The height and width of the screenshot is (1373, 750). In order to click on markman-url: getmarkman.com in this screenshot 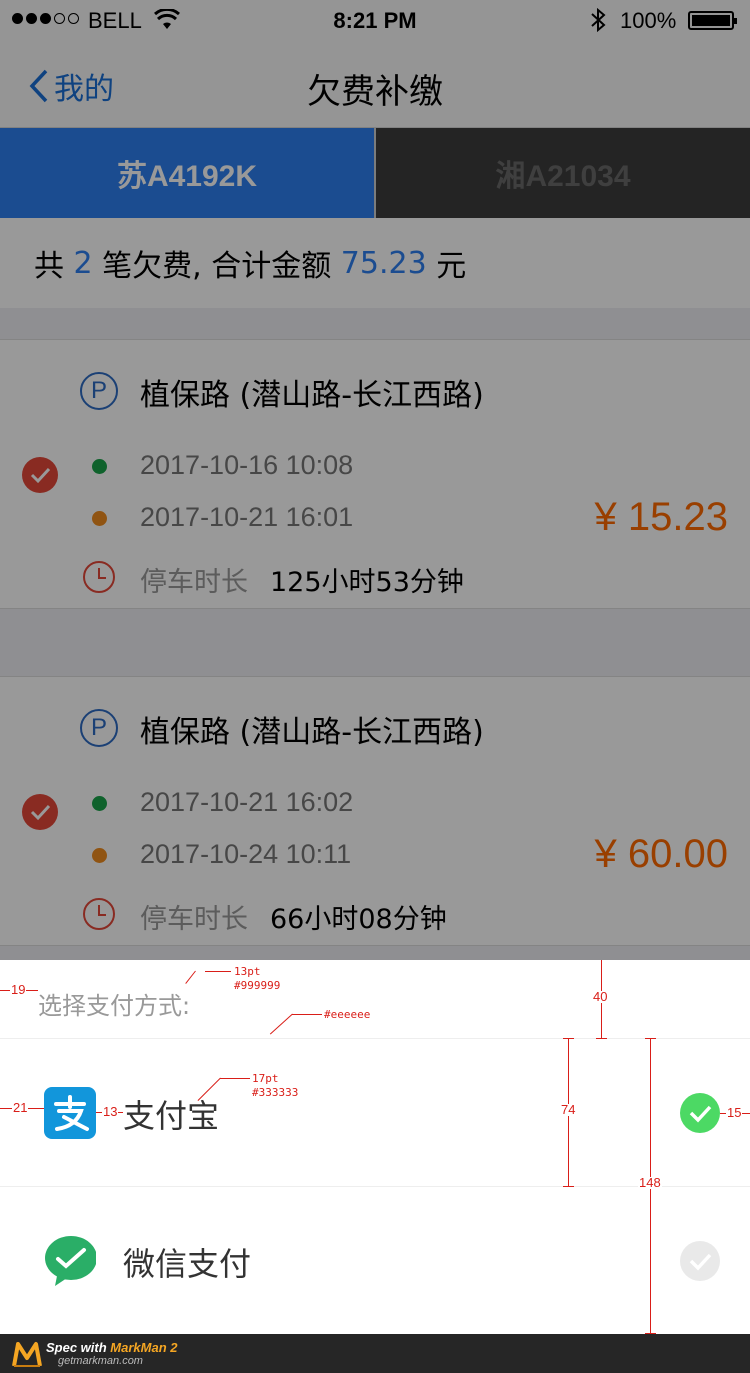, I will do `click(100, 1361)`.